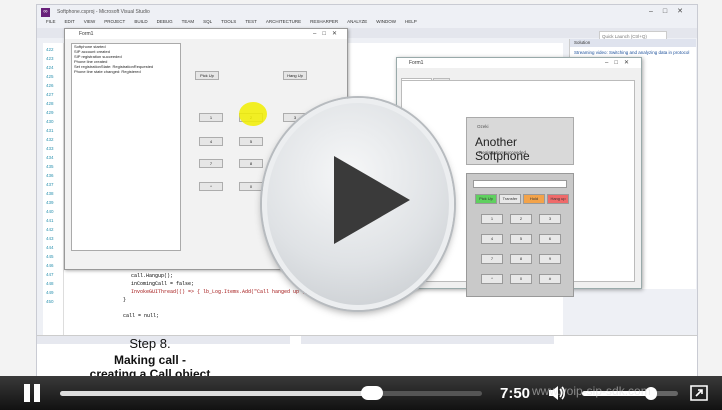  What do you see at coordinates (50, 67) in the screenshot?
I see `line-number: 424` at bounding box center [50, 67].